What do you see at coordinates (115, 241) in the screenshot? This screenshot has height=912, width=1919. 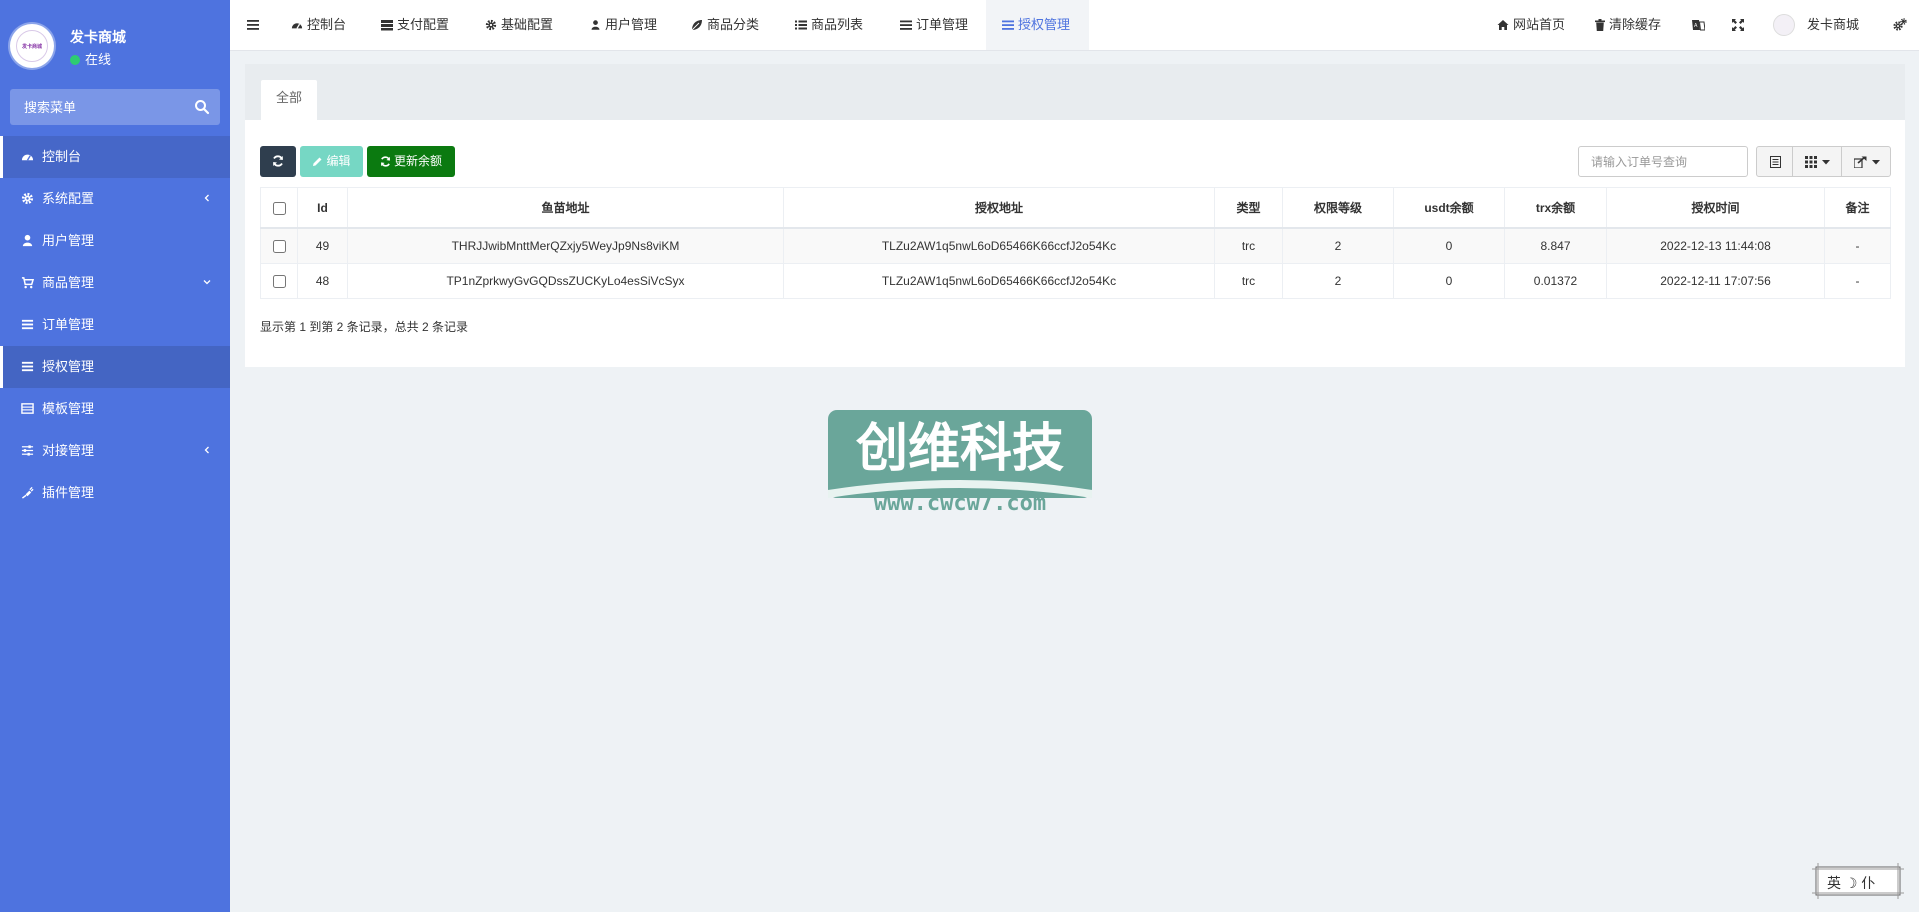 I see `sidebar-item-users: 用户管理` at bounding box center [115, 241].